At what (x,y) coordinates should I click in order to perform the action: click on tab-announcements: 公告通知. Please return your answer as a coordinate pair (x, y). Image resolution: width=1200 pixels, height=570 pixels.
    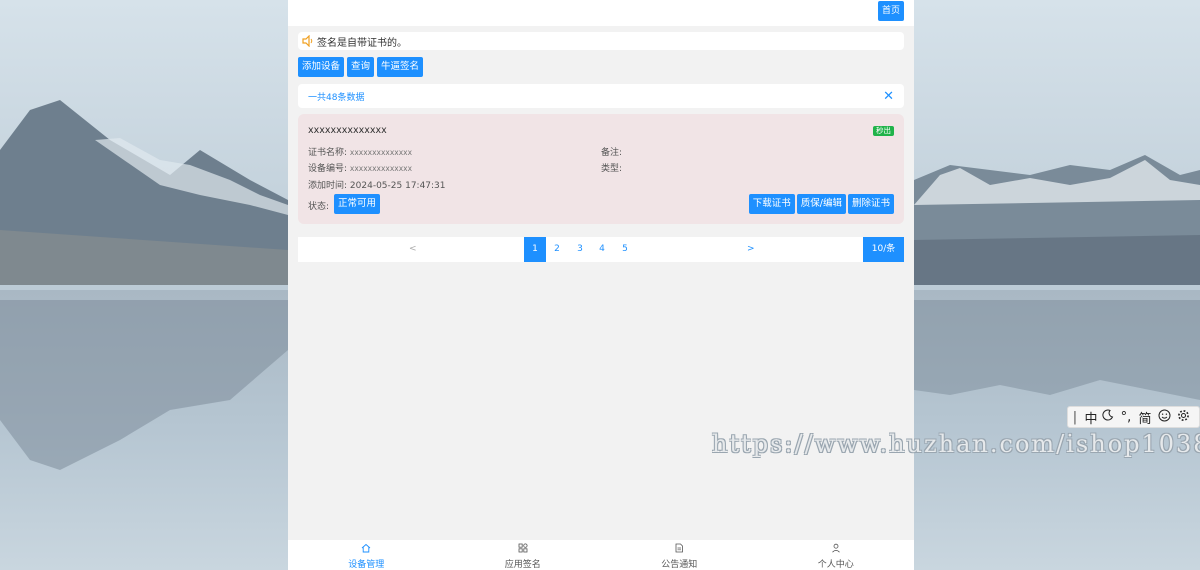
    Looking at the image, I should click on (679, 555).